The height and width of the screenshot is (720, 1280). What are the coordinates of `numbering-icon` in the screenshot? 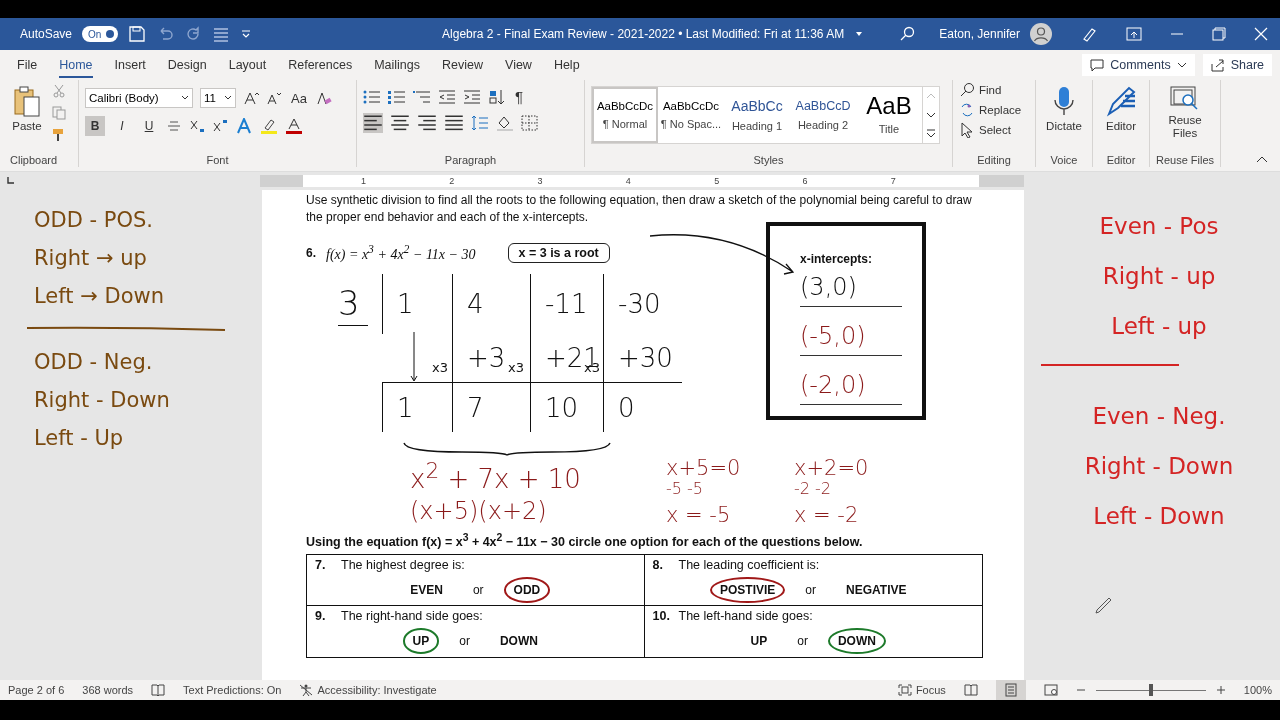 It's located at (397, 96).